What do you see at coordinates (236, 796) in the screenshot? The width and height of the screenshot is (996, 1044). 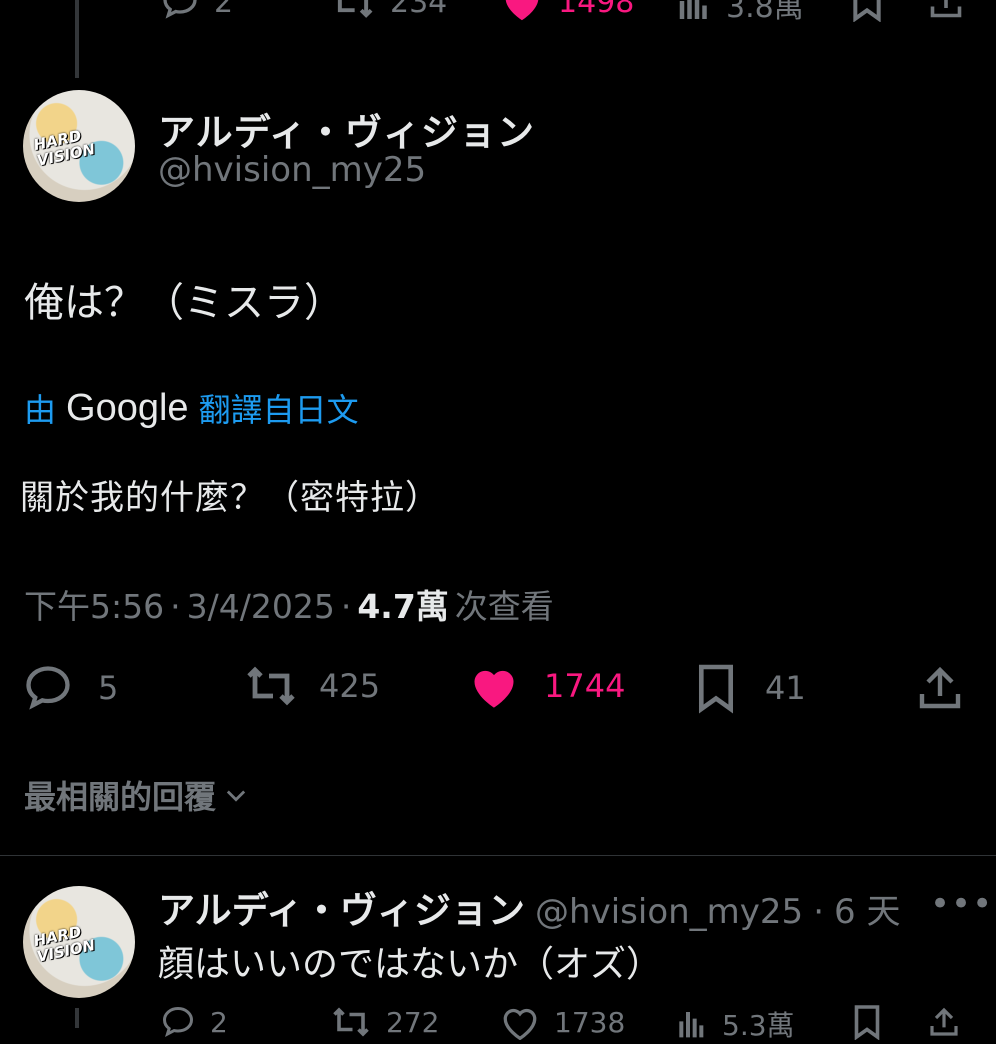 I see `chevron-down-icon` at bounding box center [236, 796].